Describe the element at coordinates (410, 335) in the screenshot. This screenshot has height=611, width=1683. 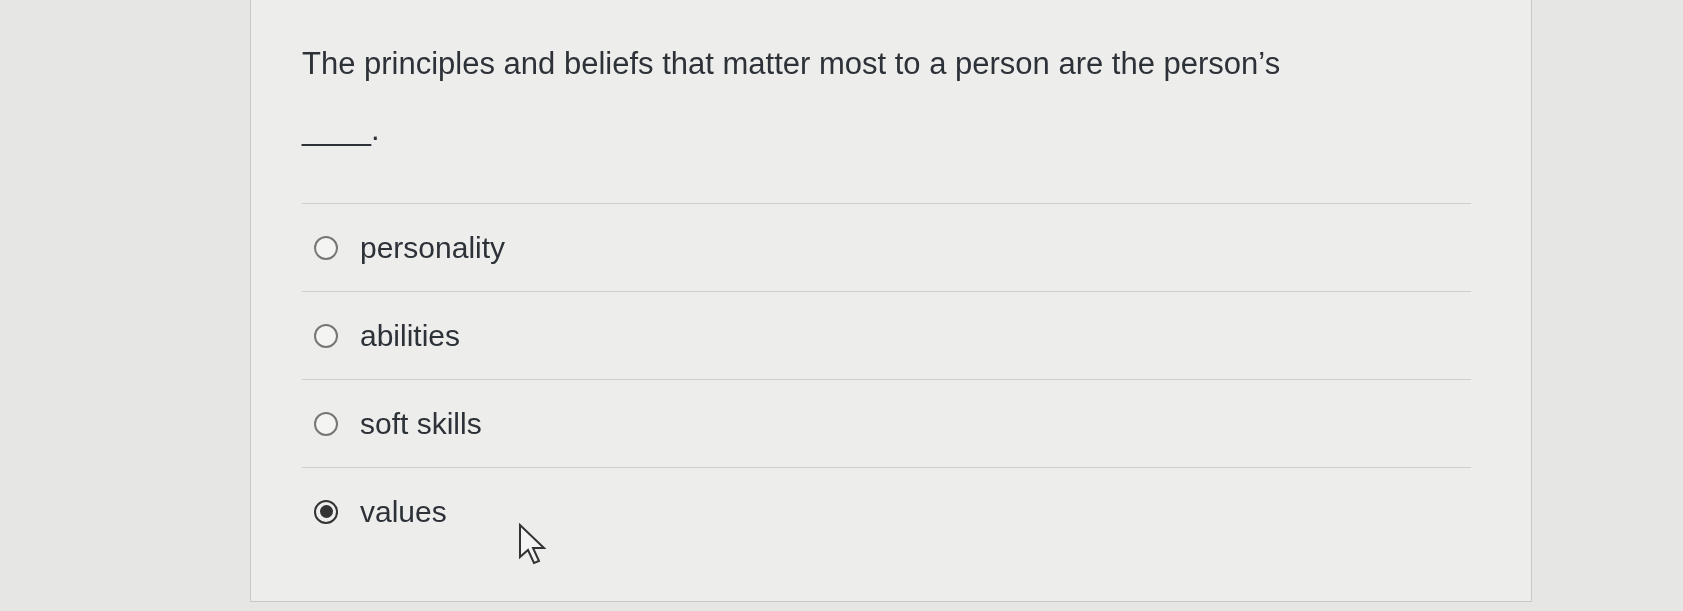
I see `option-label: abilities` at that location.